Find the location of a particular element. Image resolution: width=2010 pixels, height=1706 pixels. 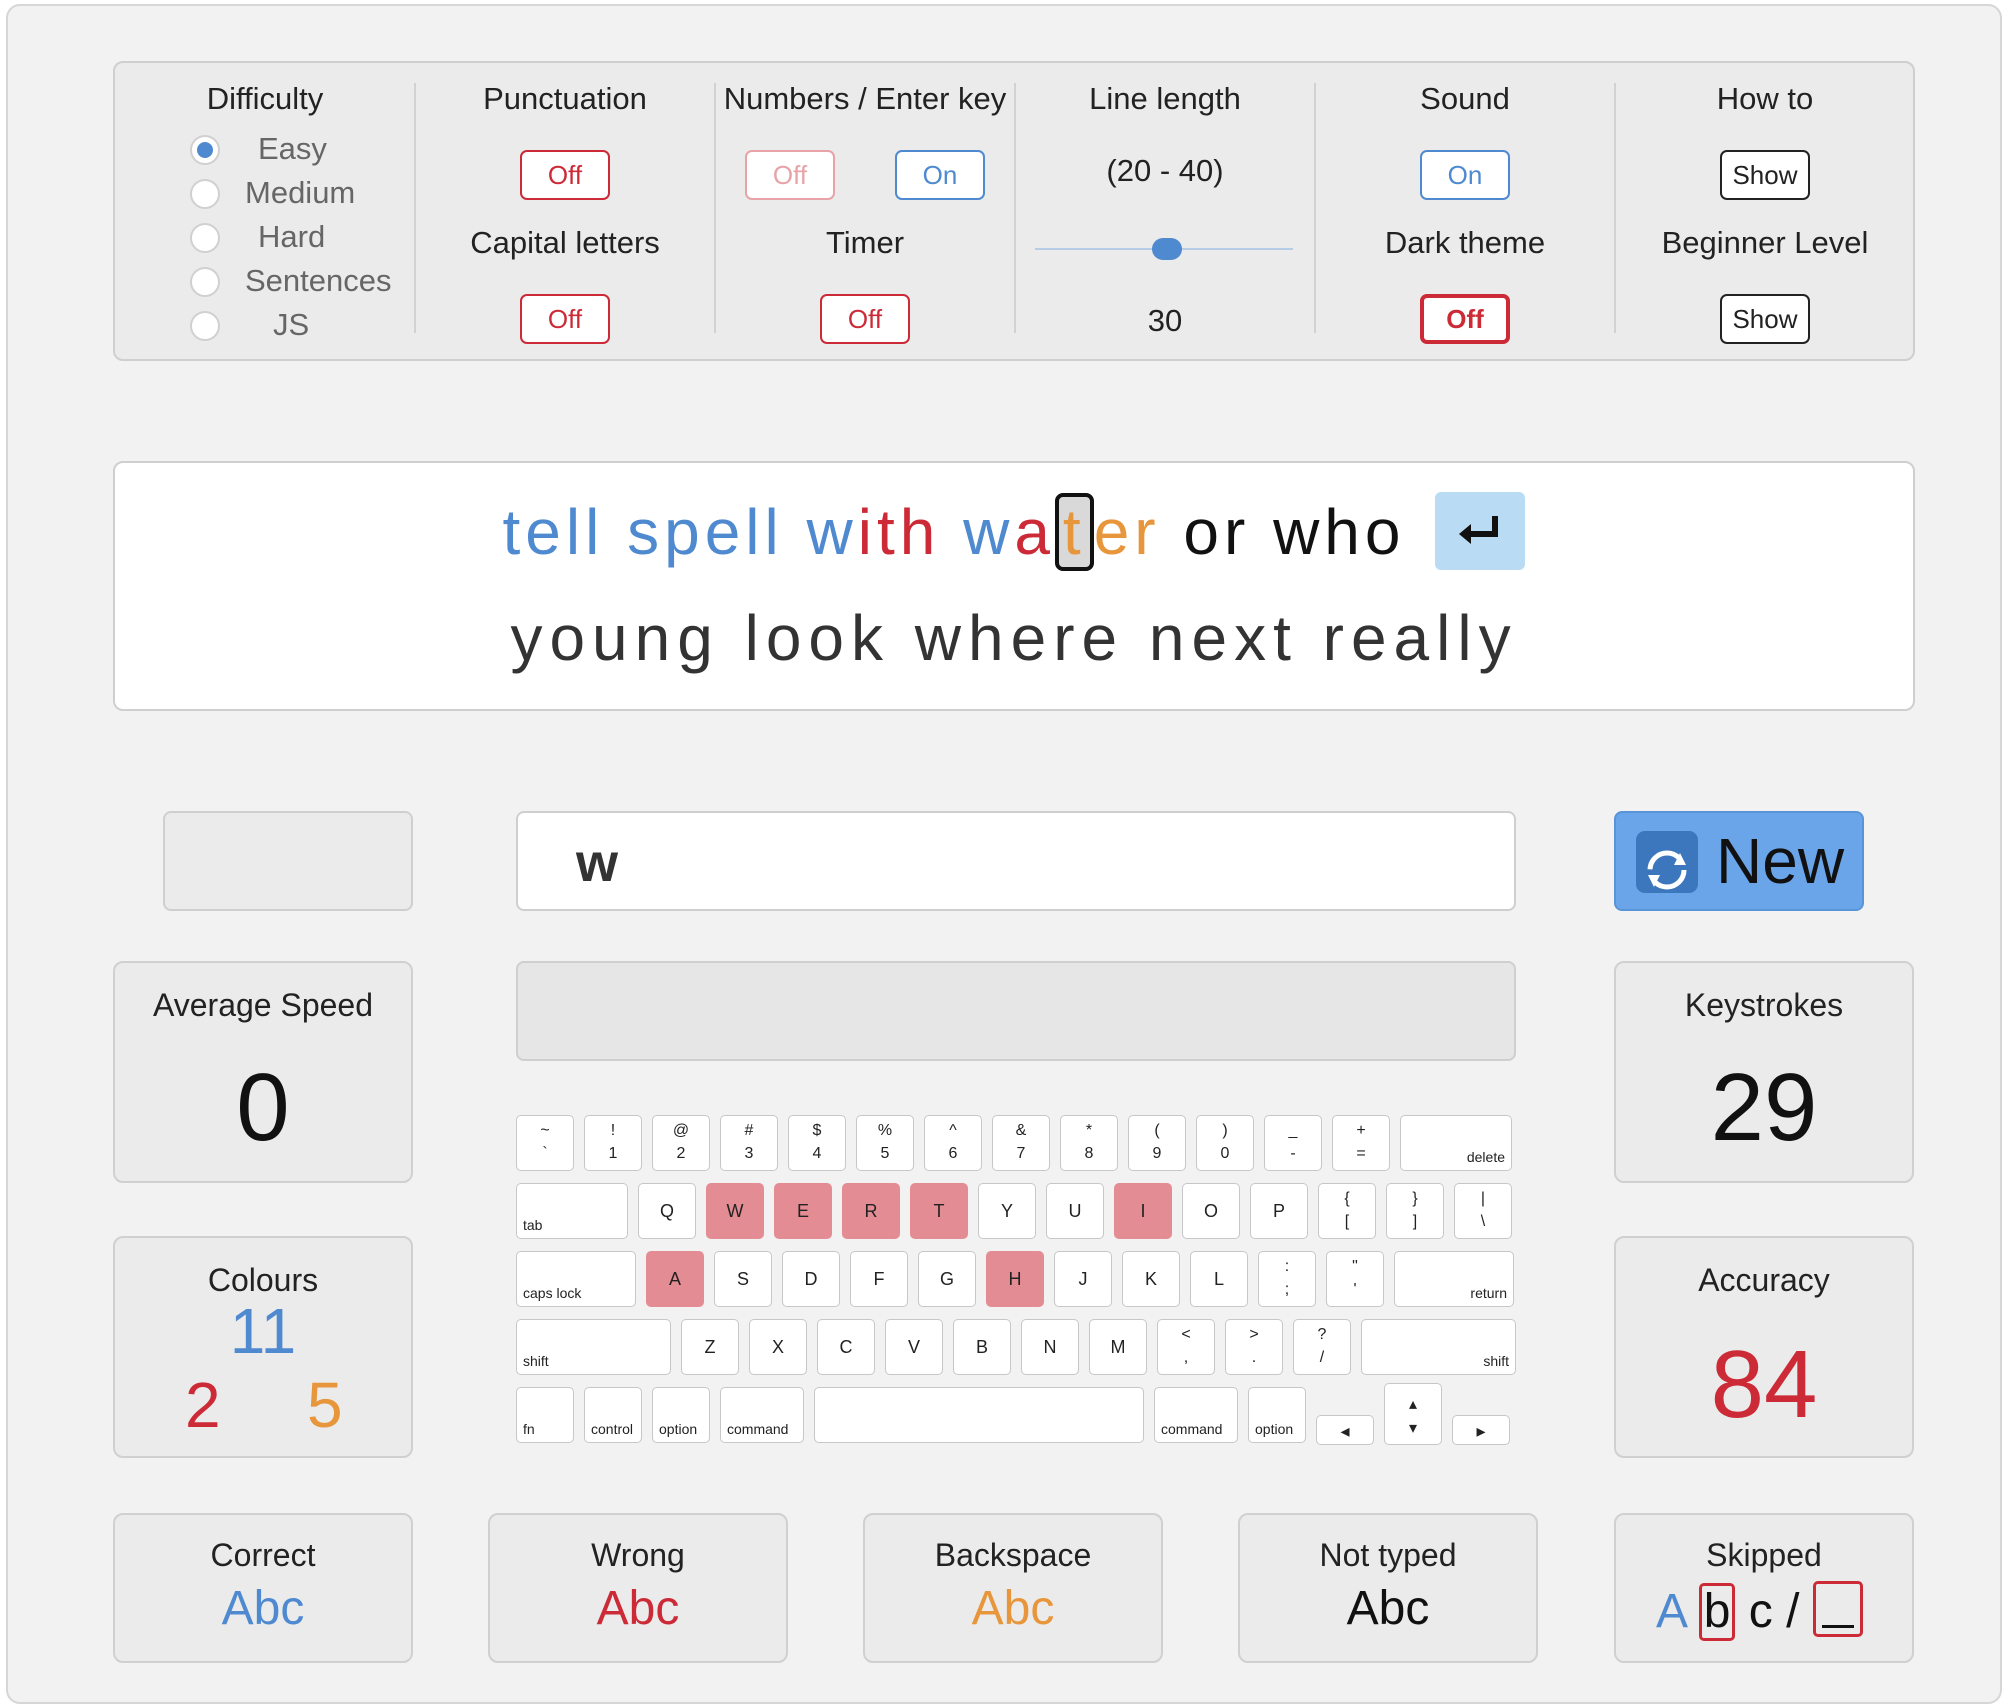

key-': " ' is located at coordinates (1355, 1279).